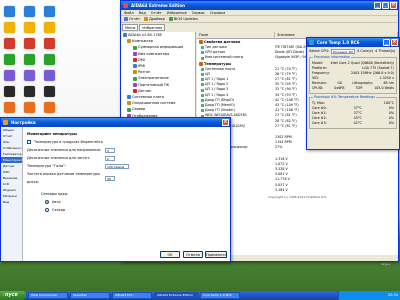  I want to click on start-button: пуск, so click(13, 295).